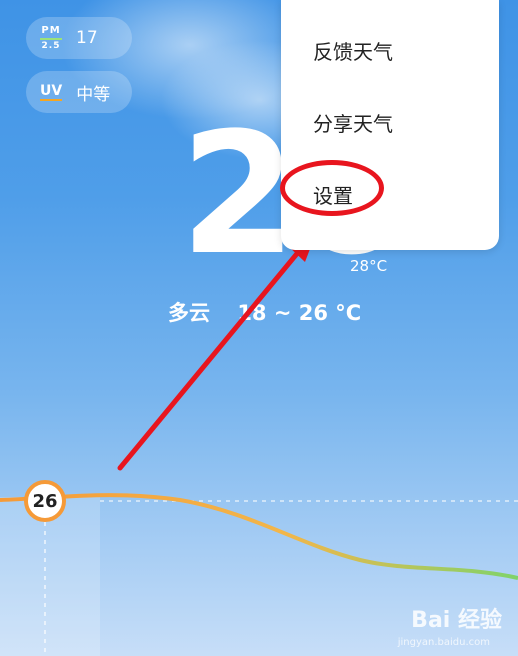  What do you see at coordinates (210, 359) in the screenshot?
I see `annotation-arrow-shaft` at bounding box center [210, 359].